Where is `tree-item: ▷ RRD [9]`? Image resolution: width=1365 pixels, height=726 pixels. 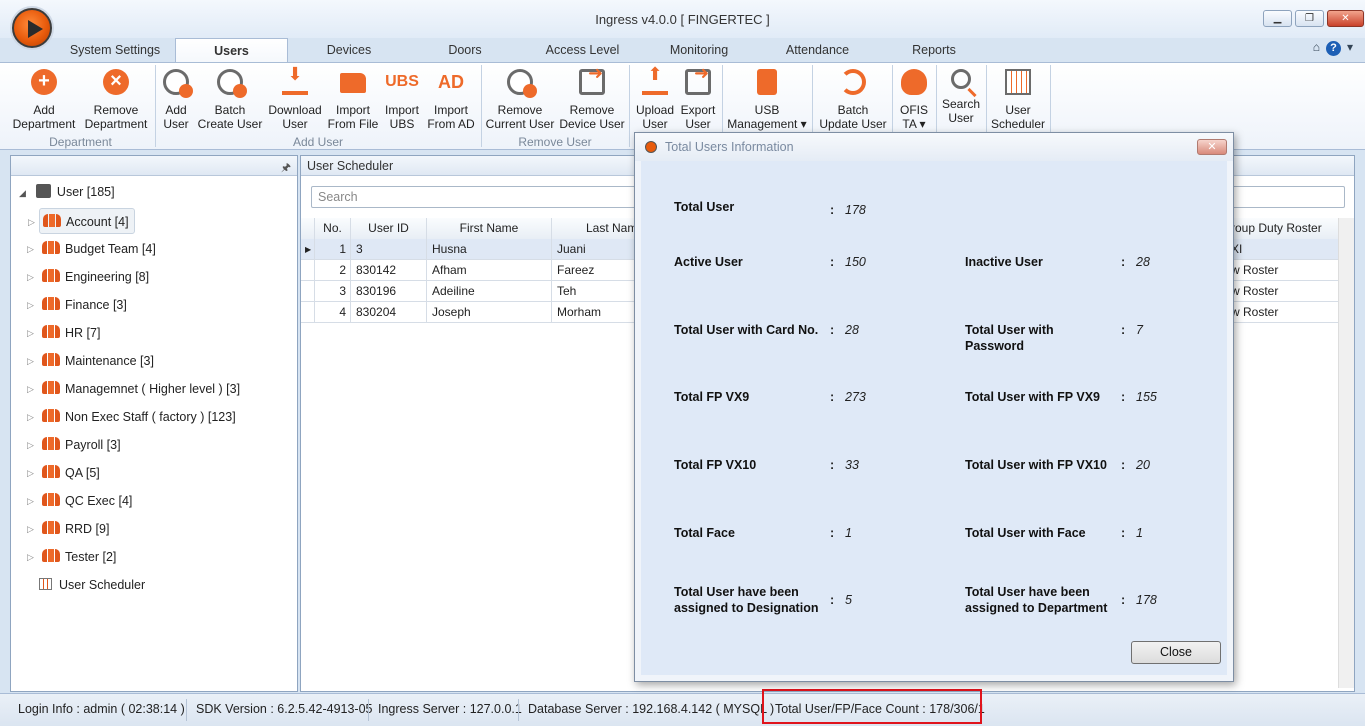
tree-item: ▷ RRD [9] is located at coordinates (68, 529).